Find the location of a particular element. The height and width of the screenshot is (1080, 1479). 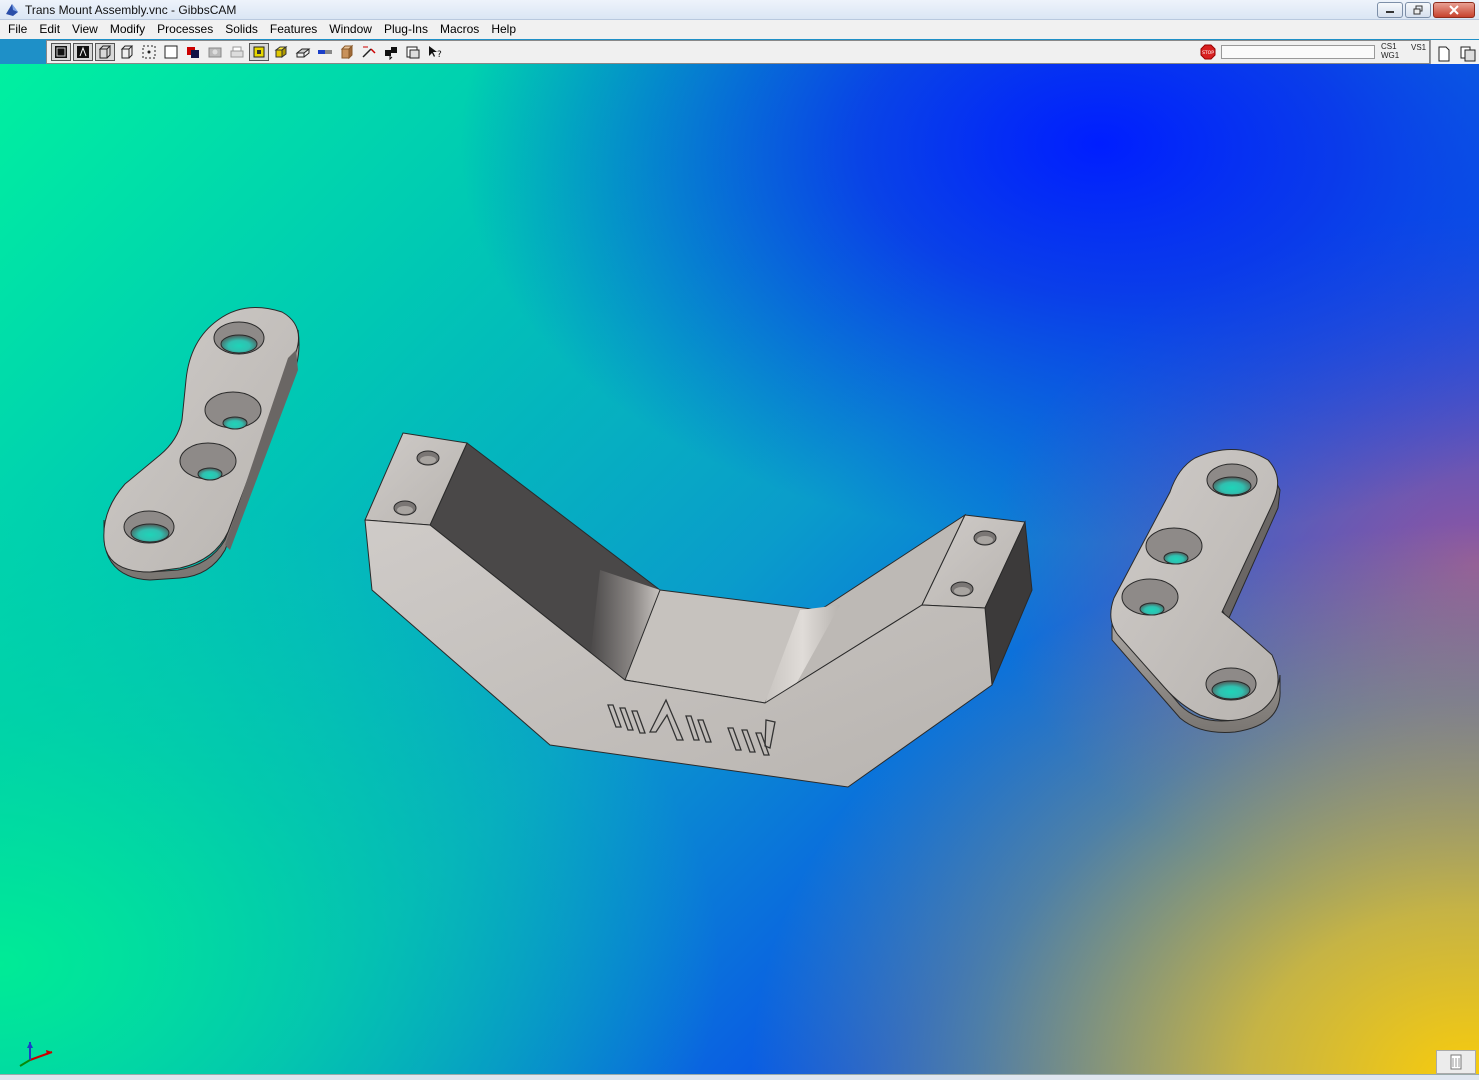

stock-button is located at coordinates (215, 52).